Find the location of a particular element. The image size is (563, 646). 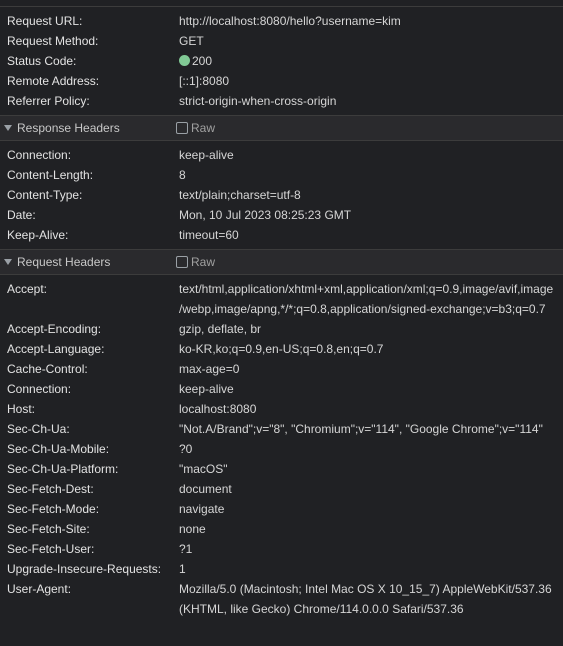

header-key: Cache-Control: is located at coordinates (47, 369).